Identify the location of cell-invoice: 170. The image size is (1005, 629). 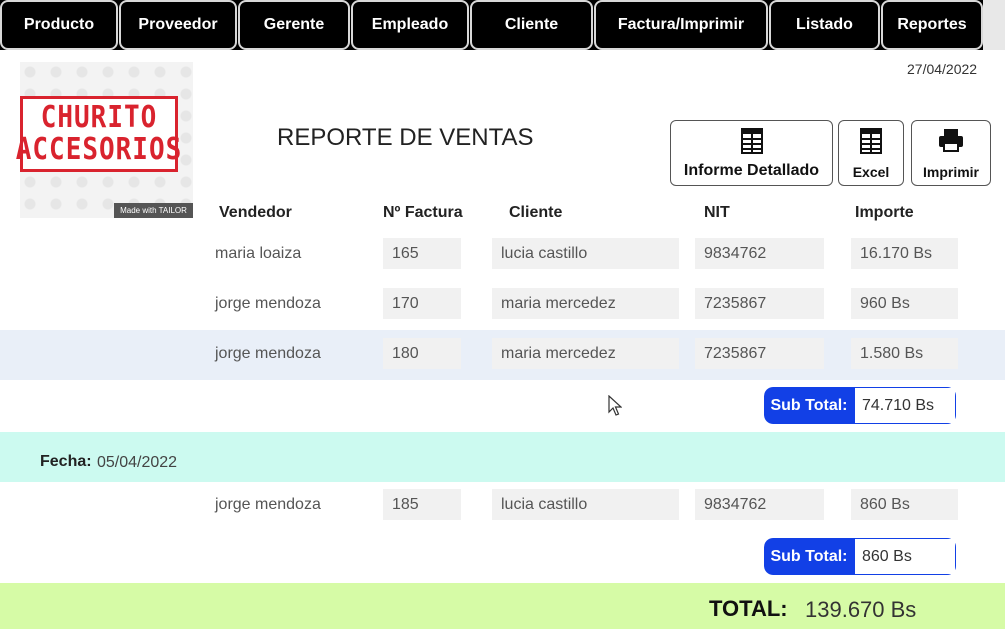
(422, 303).